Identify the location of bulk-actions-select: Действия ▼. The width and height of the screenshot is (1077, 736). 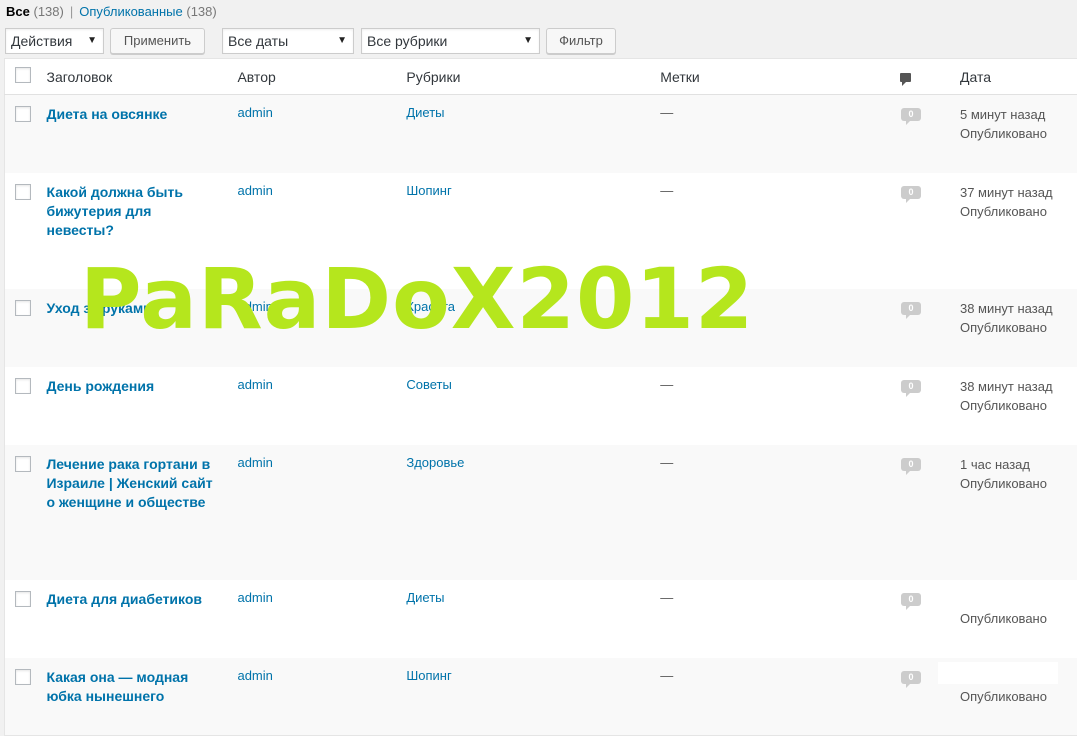
(54, 41).